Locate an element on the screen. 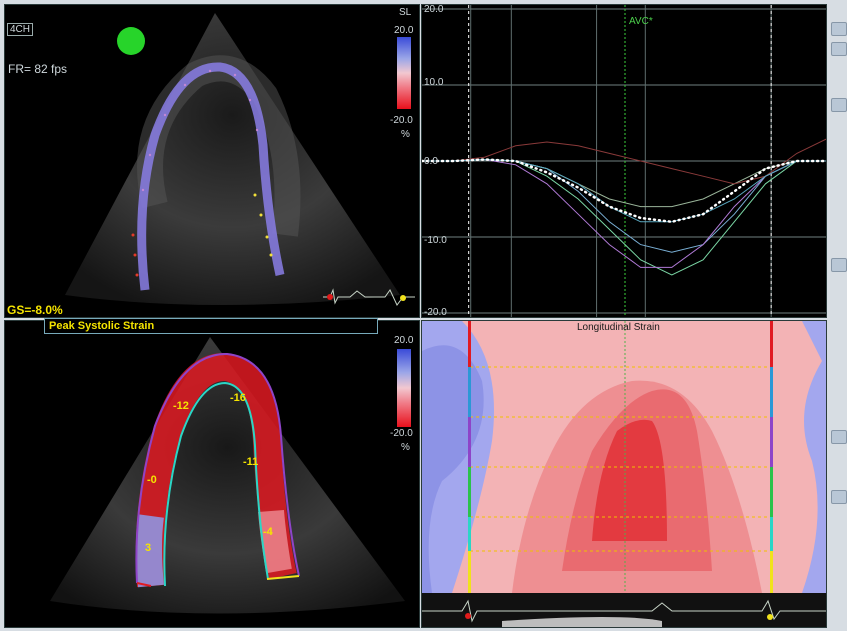 The width and height of the screenshot is (847, 631). y-tick-label: 0.0 is located at coordinates (431, 161).